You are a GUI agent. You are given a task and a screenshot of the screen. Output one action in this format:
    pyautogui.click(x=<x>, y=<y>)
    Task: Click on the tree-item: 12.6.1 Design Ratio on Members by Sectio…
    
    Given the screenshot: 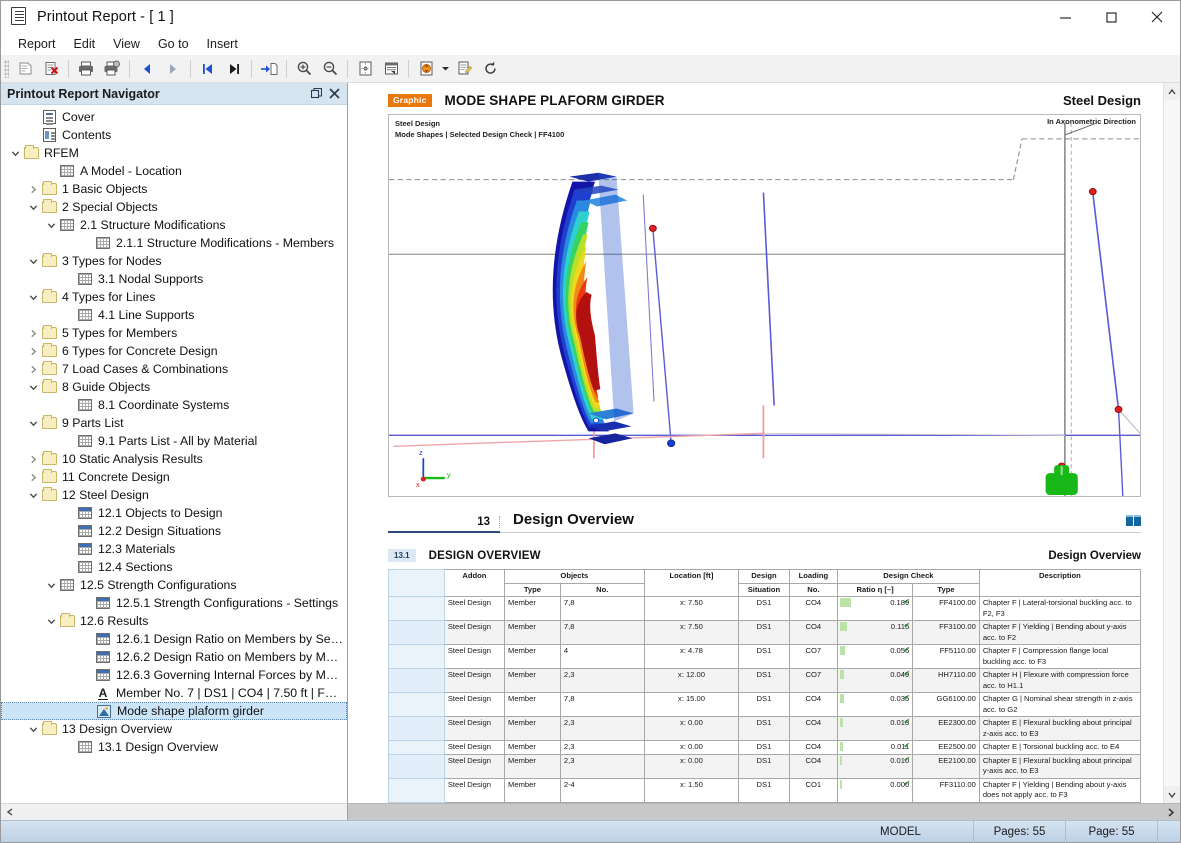 What is the action you would take?
    pyautogui.click(x=174, y=639)
    